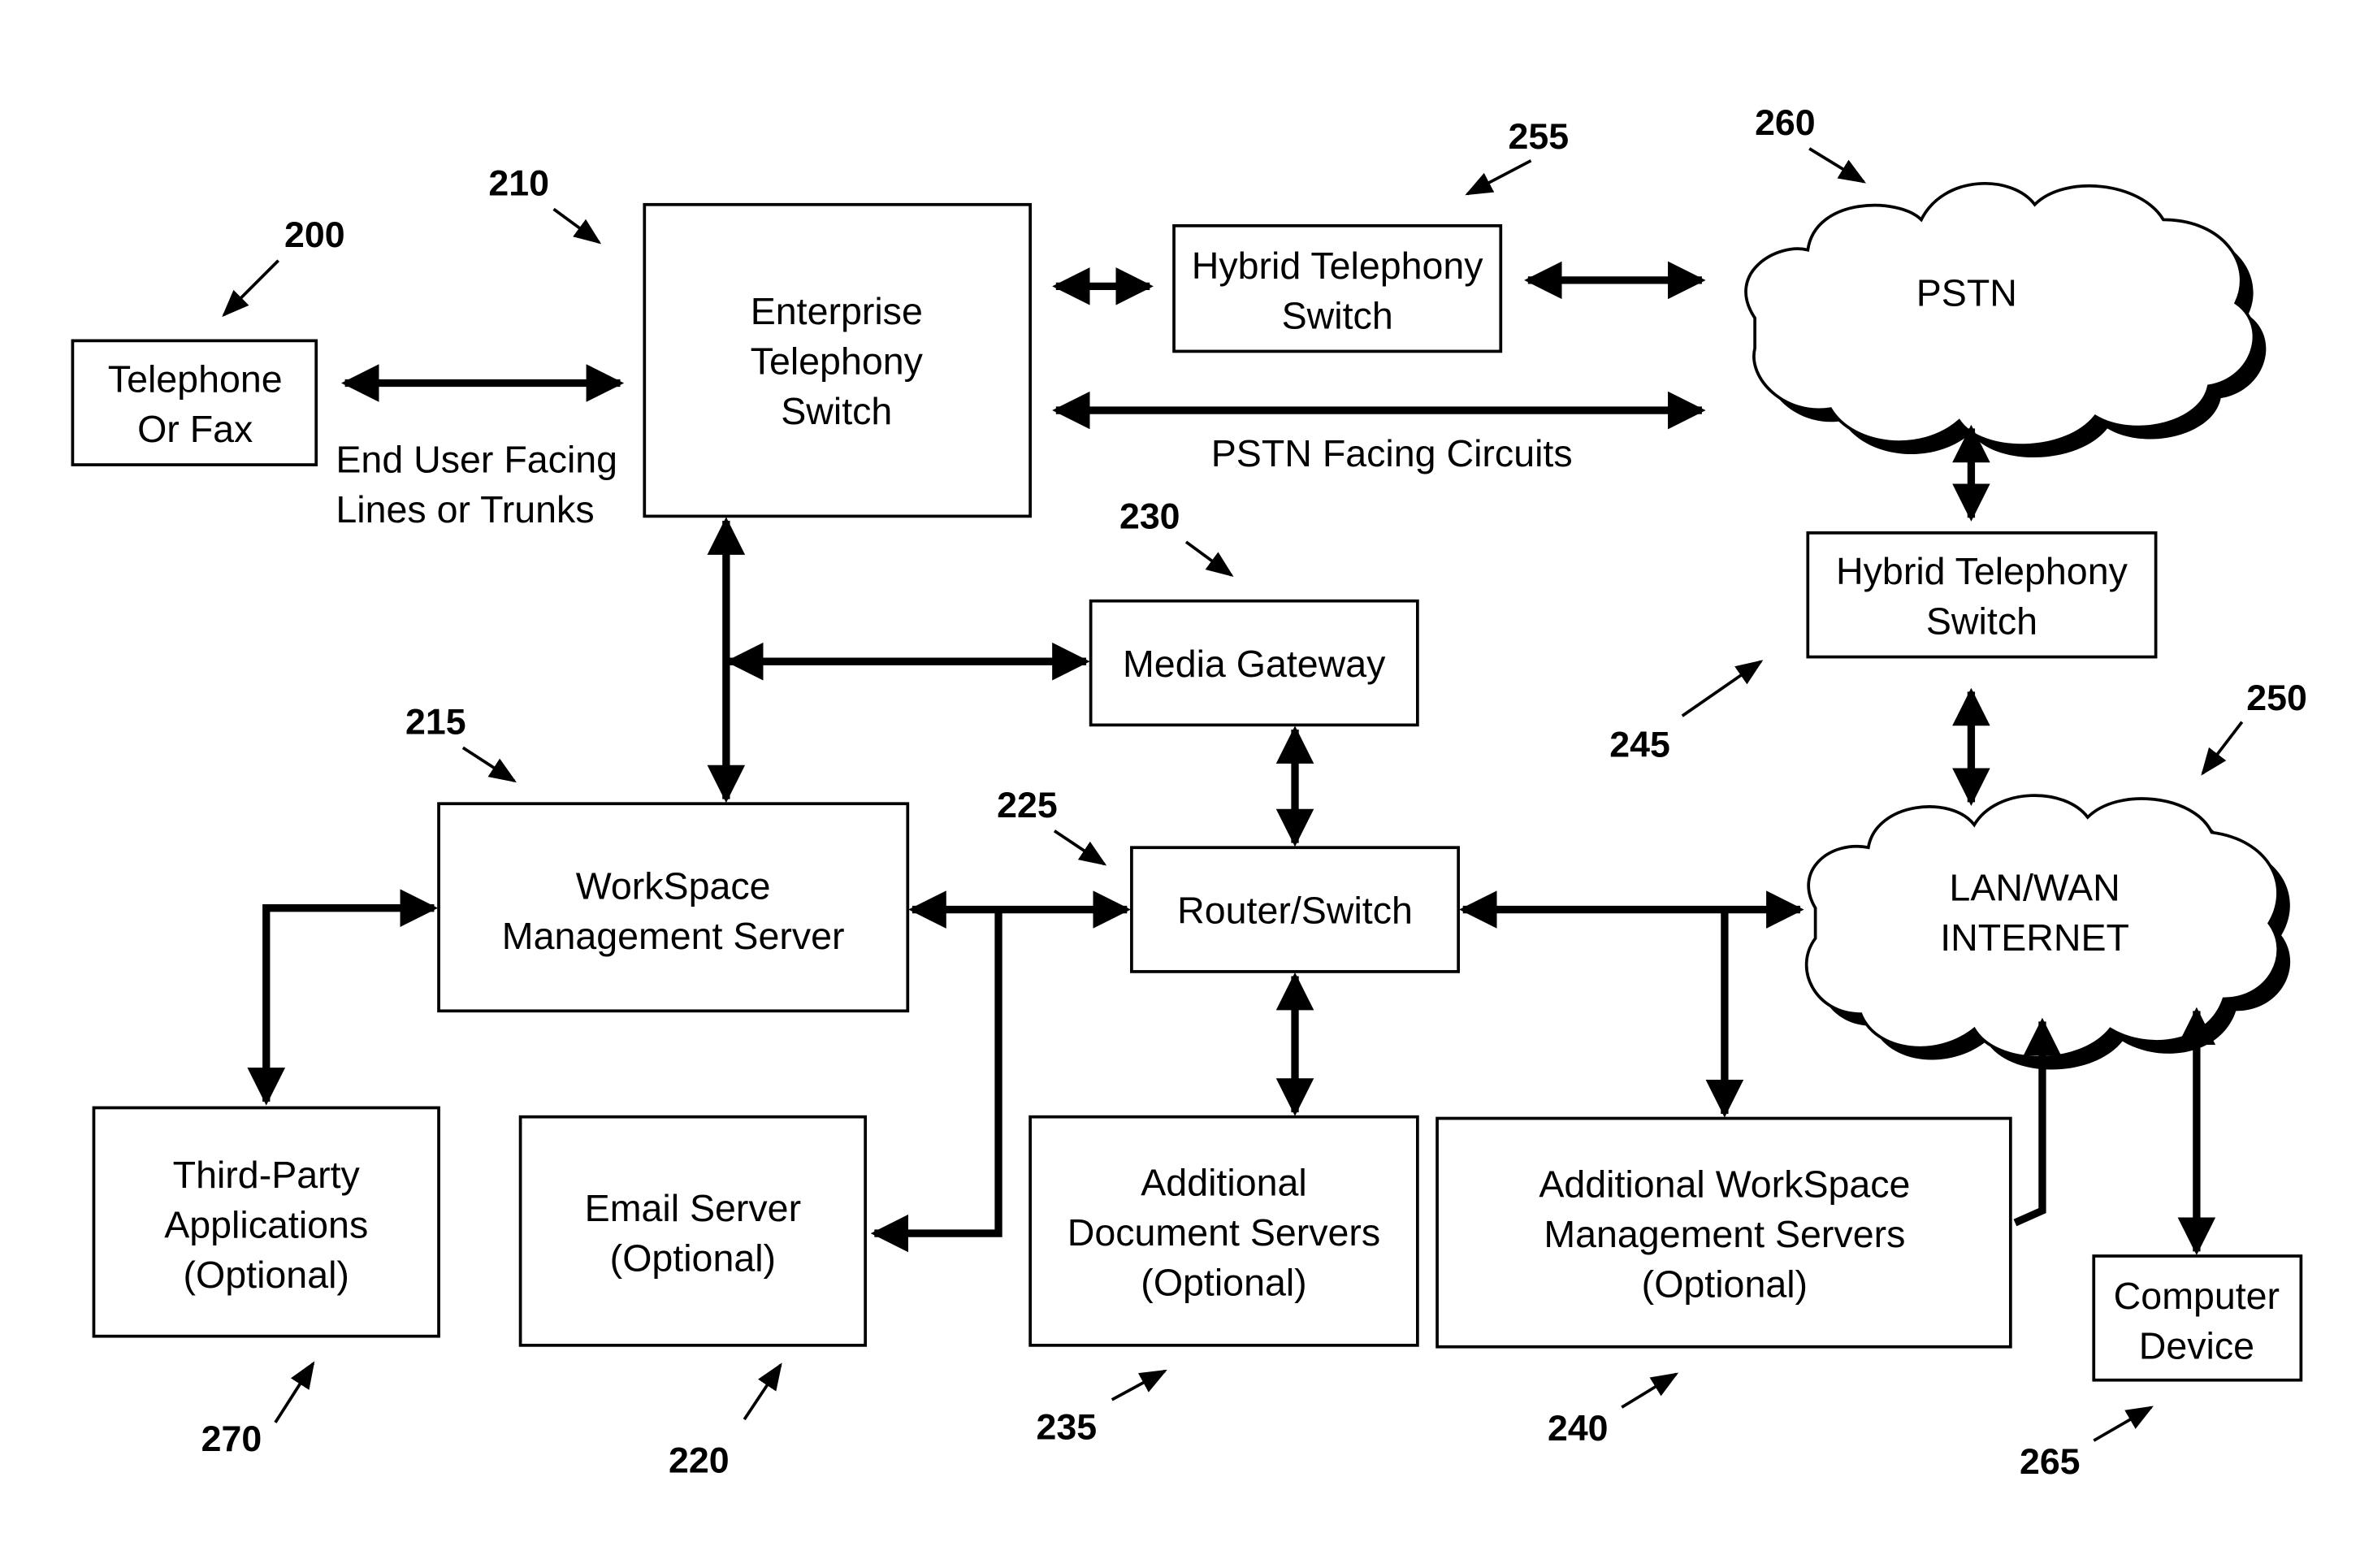 This screenshot has width=2360, height=1568. Describe the element at coordinates (1724, 1184) in the screenshot. I see `svg-text: Additional WorkSpace` at that location.